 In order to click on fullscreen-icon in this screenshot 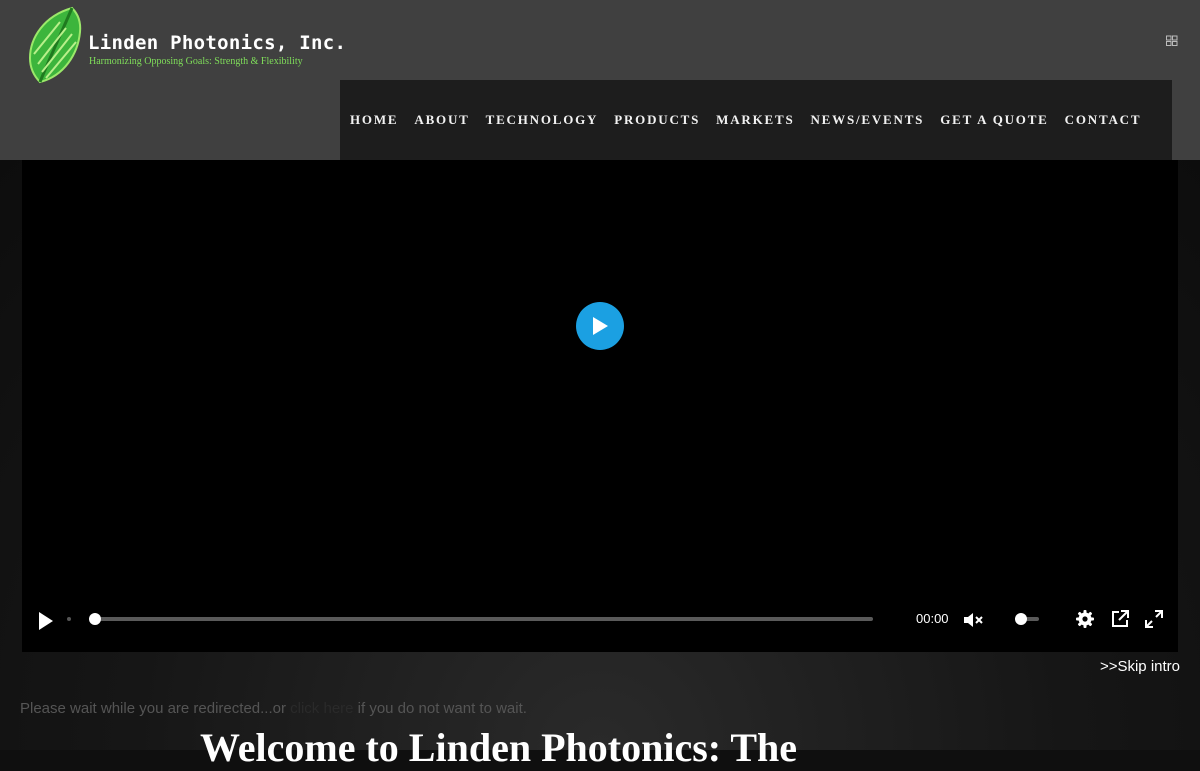, I will do `click(1154, 619)`.